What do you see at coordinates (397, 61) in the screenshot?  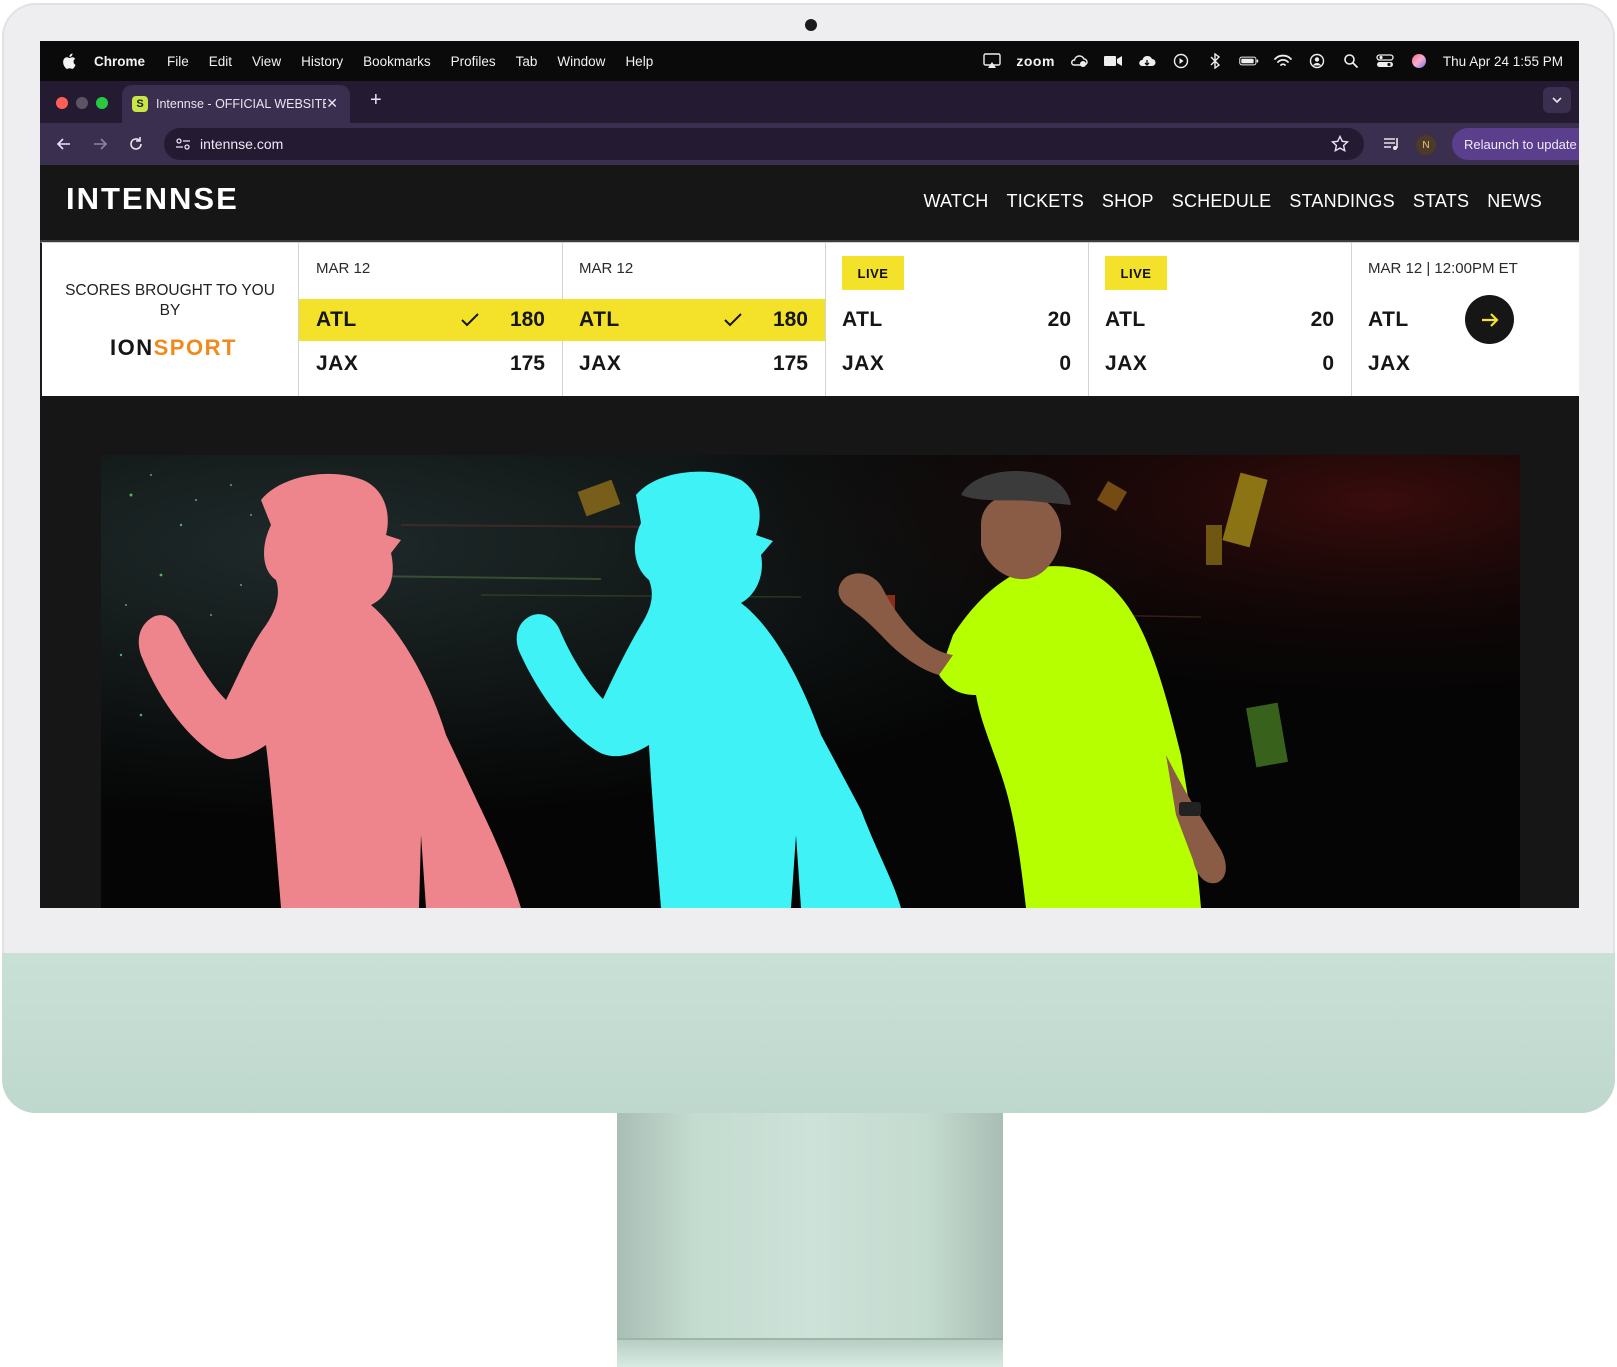 I see `menu-bookmarks: Bookmarks` at bounding box center [397, 61].